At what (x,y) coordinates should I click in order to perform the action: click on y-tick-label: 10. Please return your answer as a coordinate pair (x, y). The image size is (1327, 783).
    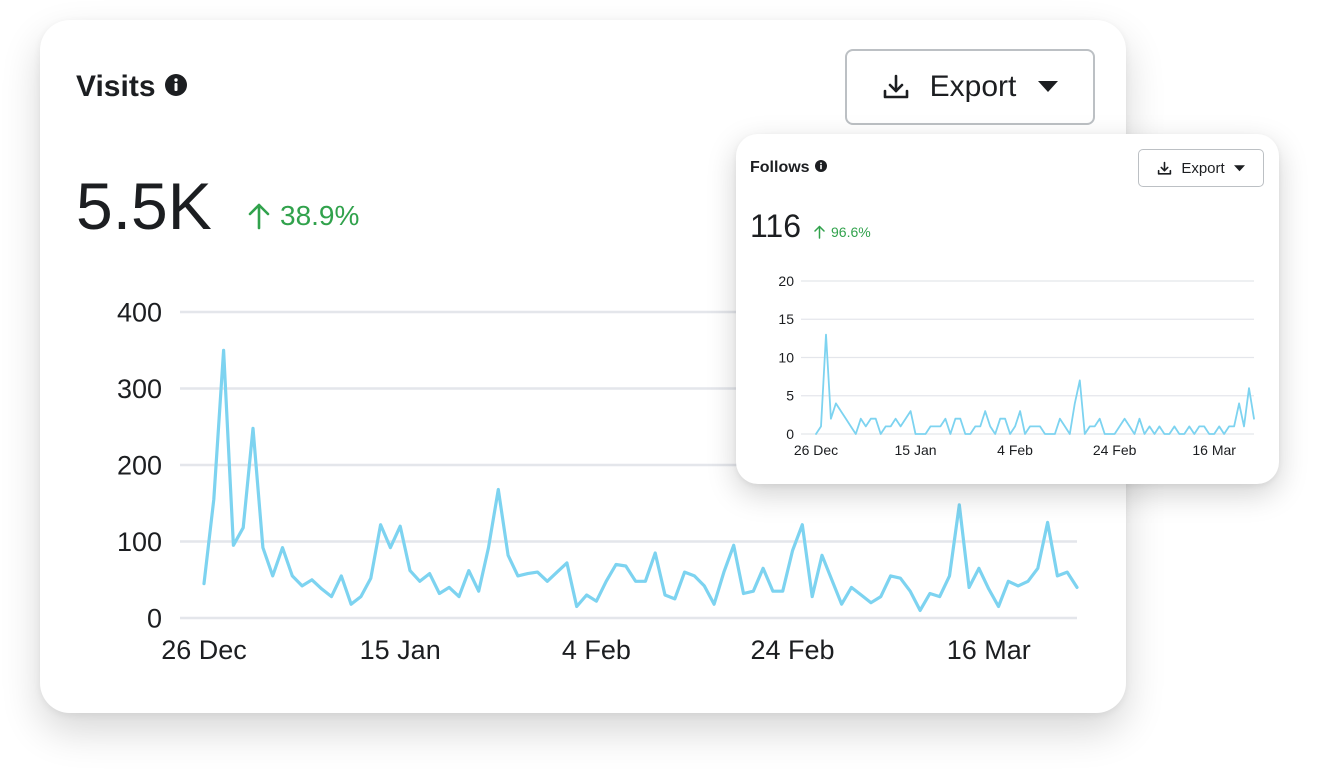
    Looking at the image, I should click on (786, 357).